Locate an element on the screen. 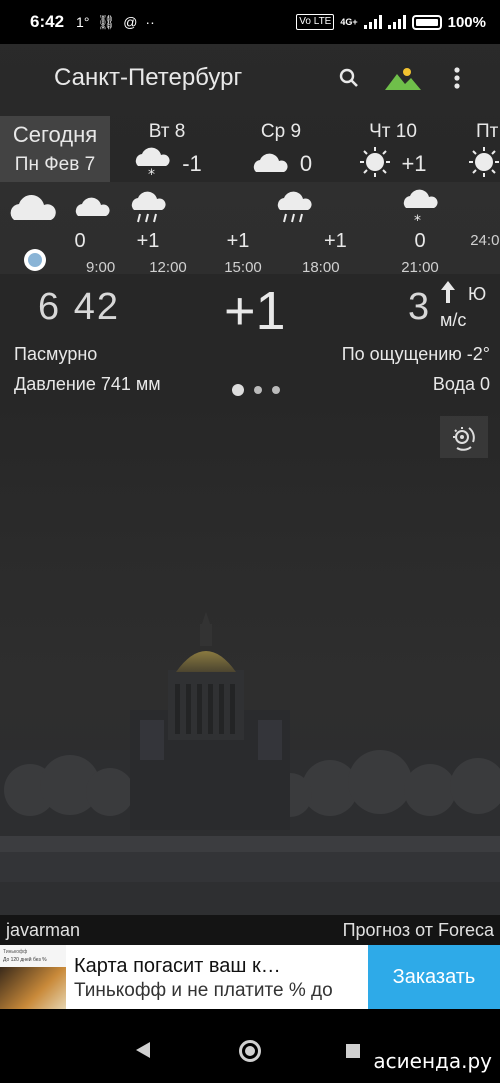 This screenshot has width=500, height=1083. back-icon is located at coordinates (143, 1050).